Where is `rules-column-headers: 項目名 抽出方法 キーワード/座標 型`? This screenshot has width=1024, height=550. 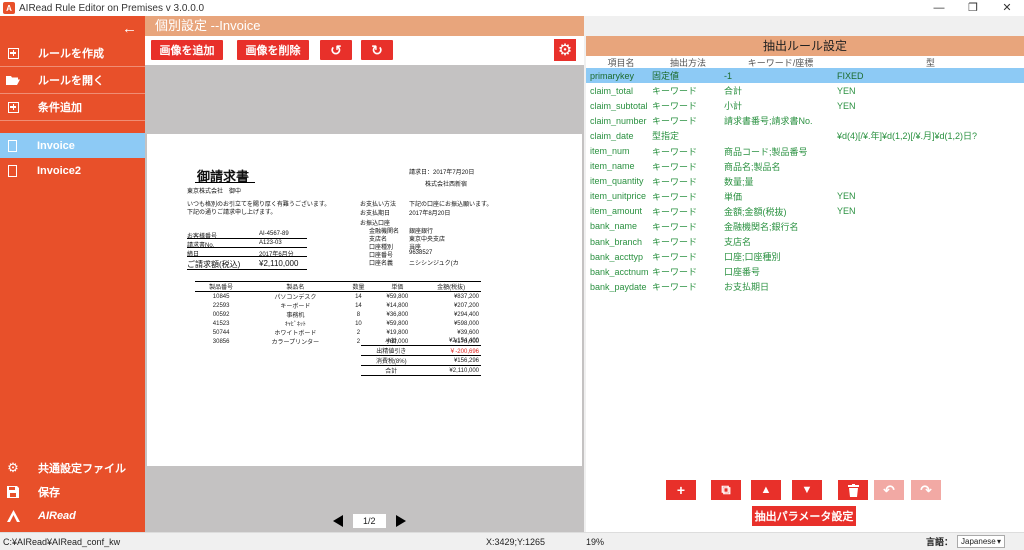 rules-column-headers: 項目名 抽出方法 キーワード/座標 型 is located at coordinates (805, 62).